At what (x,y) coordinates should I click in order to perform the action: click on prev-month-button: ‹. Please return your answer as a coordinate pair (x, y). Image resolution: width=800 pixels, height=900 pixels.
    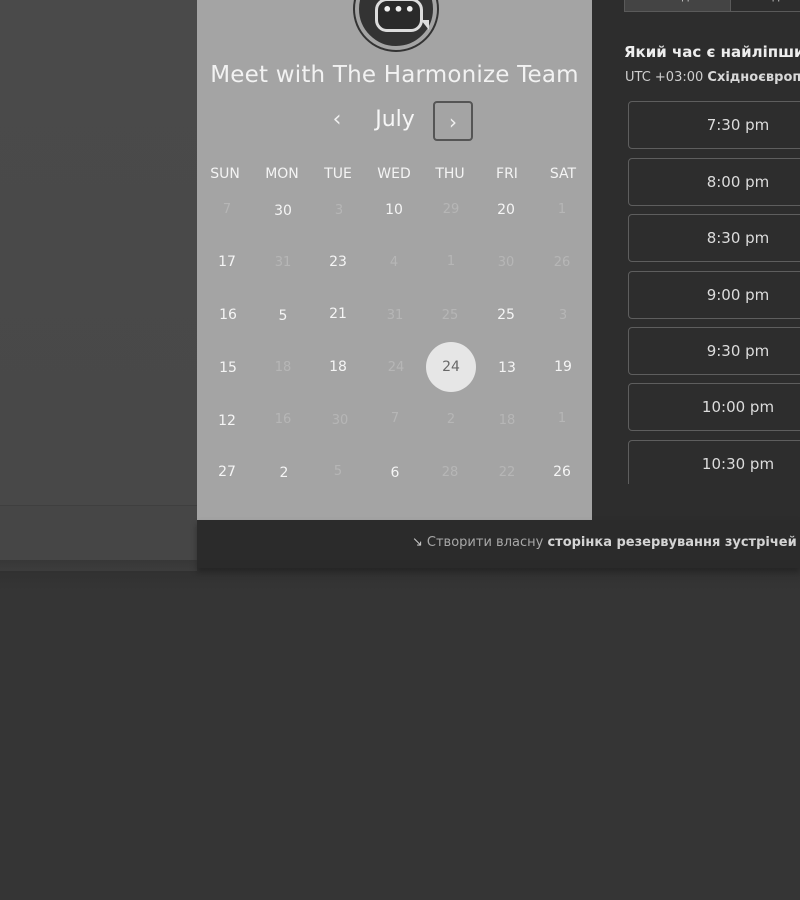
    Looking at the image, I should click on (337, 121).